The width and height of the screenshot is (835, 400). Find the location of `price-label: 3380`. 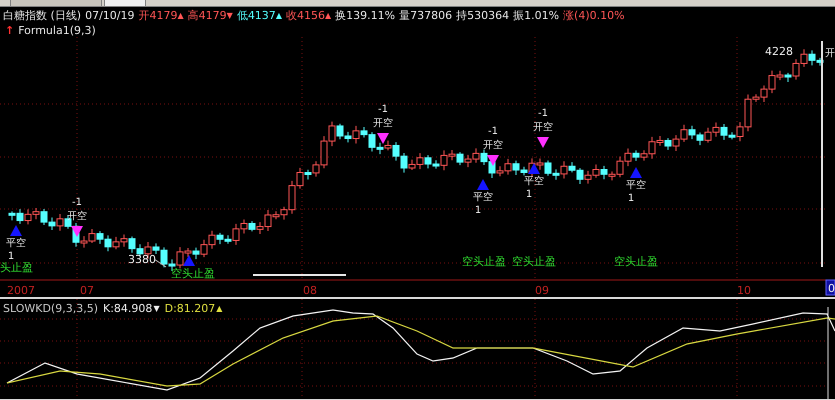

price-label: 3380 is located at coordinates (142, 259).